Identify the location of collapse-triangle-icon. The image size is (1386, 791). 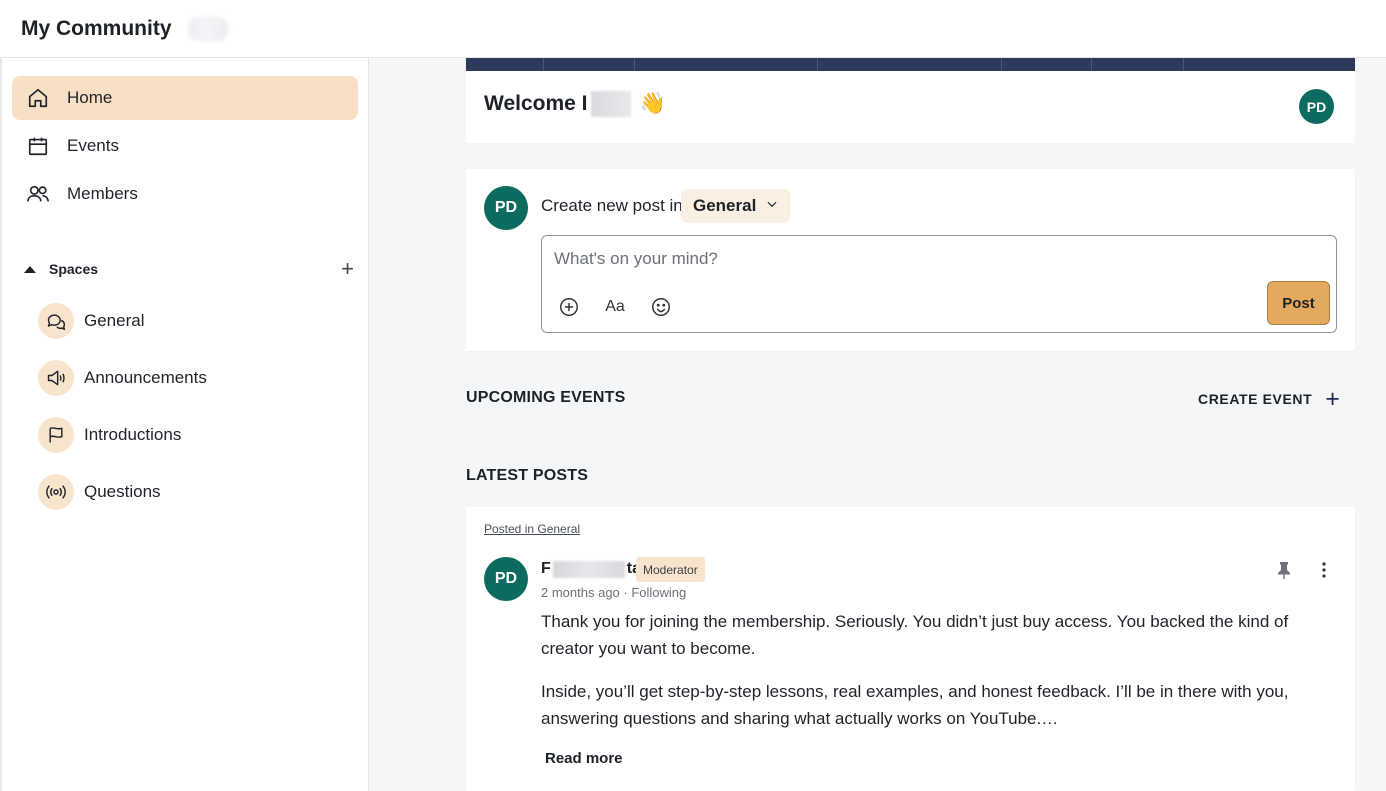
(30, 269).